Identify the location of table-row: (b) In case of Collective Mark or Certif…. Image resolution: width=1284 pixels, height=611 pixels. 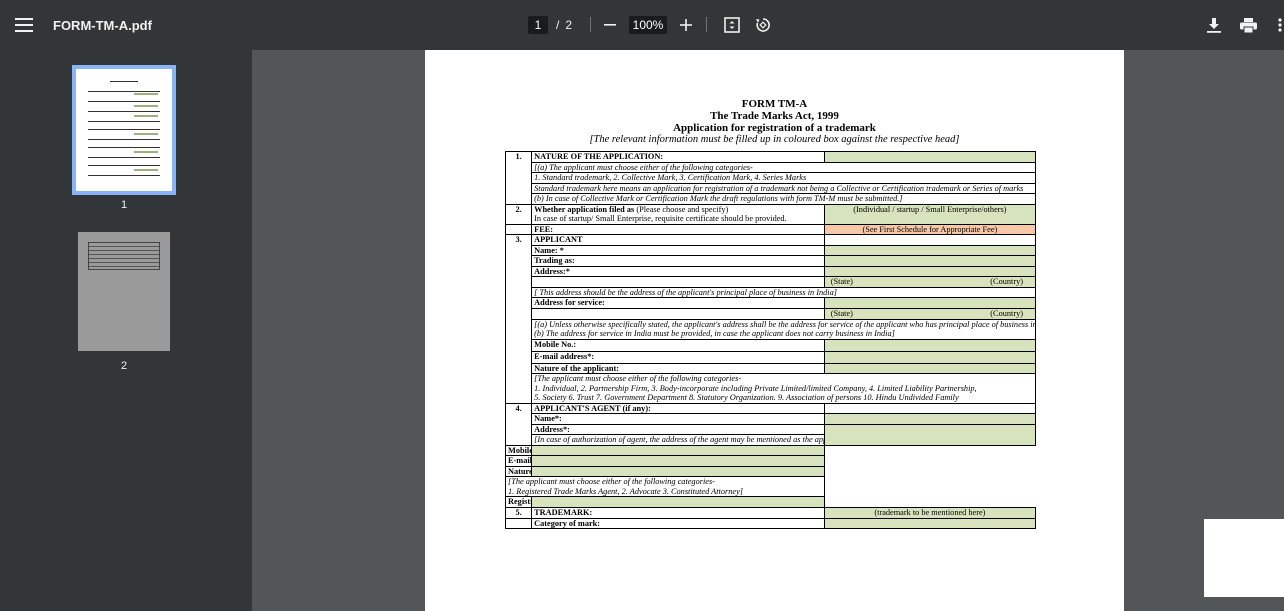
(771, 199).